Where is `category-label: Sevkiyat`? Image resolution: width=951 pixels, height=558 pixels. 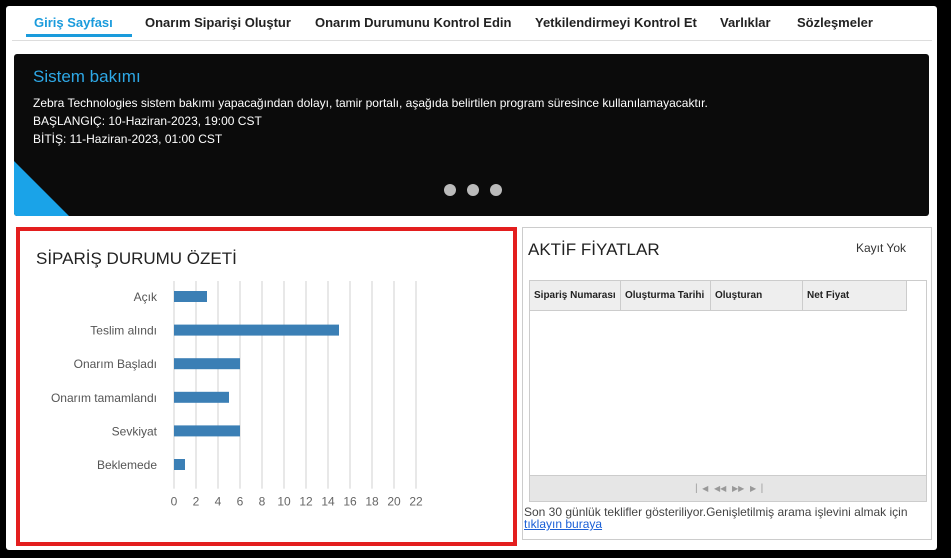 category-label: Sevkiyat is located at coordinates (135, 431).